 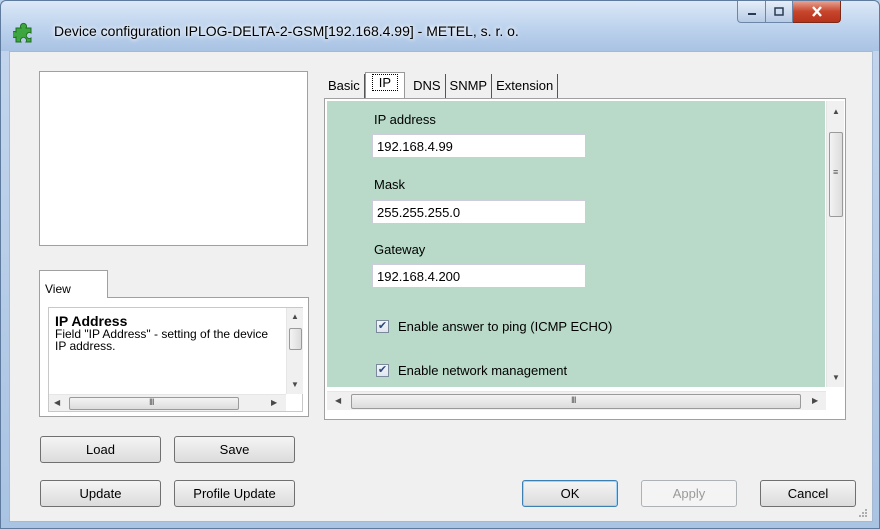 What do you see at coordinates (405, 119) in the screenshot?
I see `ip-address-label: IP address` at bounding box center [405, 119].